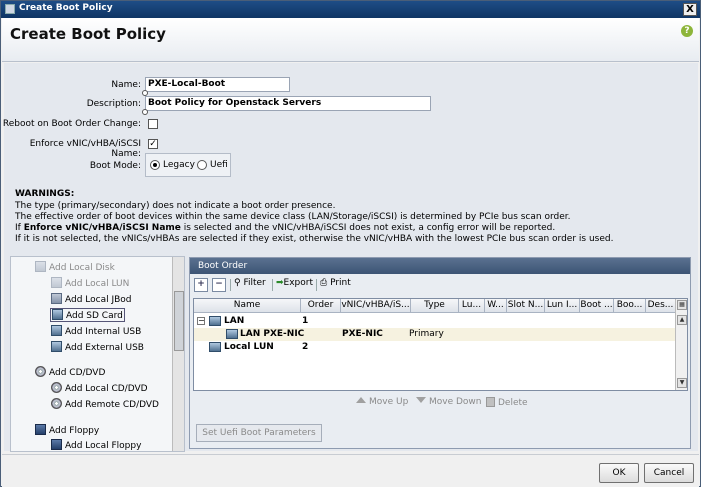  What do you see at coordinates (280, 283) in the screenshot?
I see `export-icon: ➡` at bounding box center [280, 283].